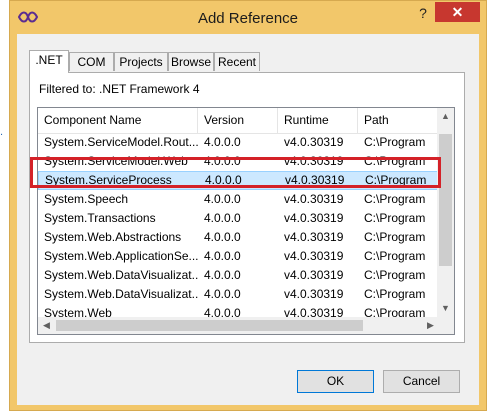 This screenshot has height=416, width=491. Describe the element at coordinates (445, 116) in the screenshot. I see `scroll-up-arrow-icon: ▲` at that location.